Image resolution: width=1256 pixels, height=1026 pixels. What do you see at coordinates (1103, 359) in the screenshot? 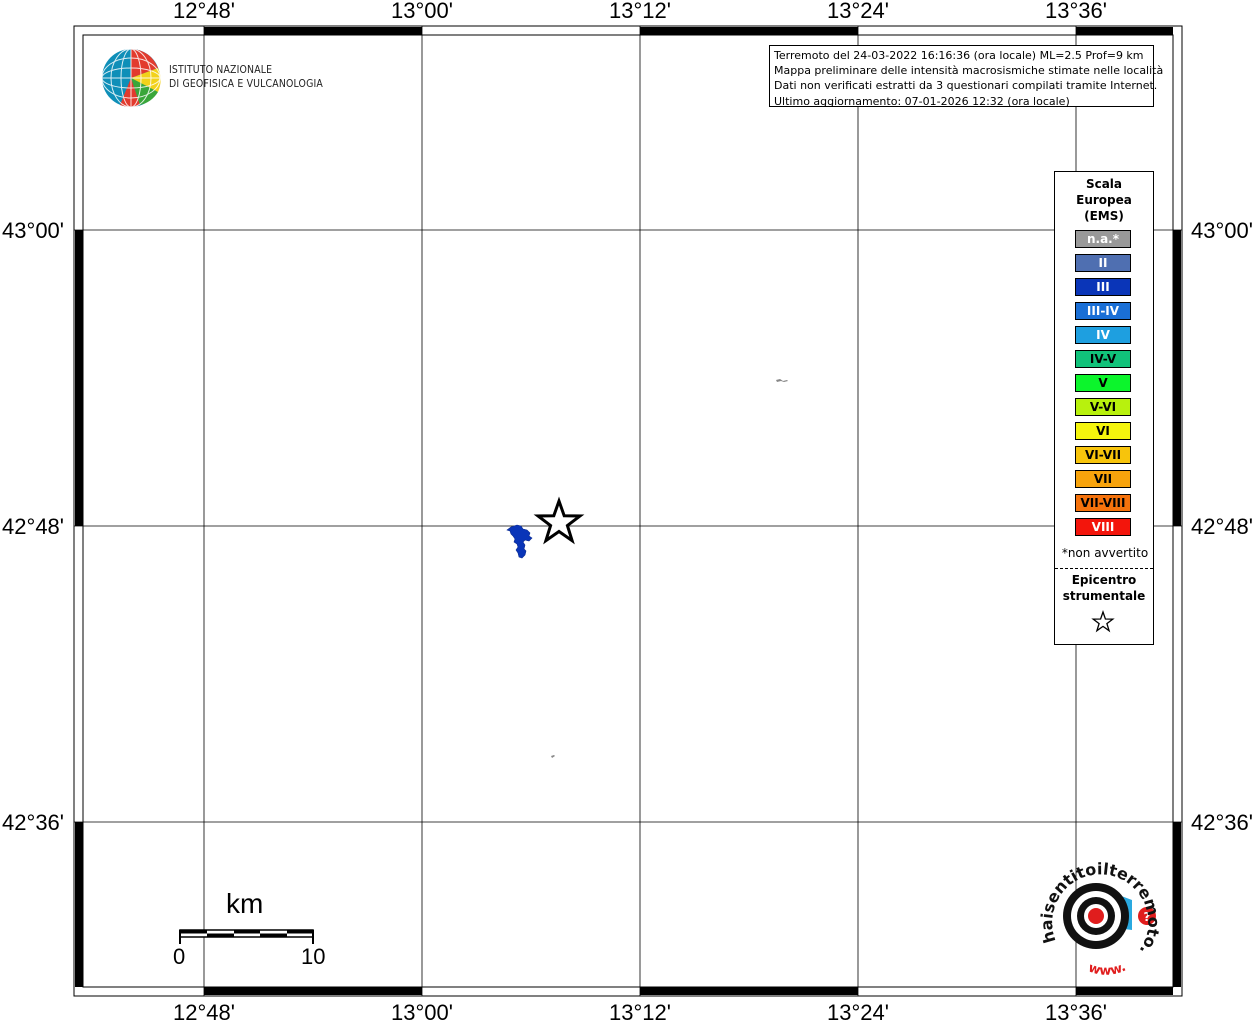
I see `legend-item-iv-v: IV-V` at bounding box center [1103, 359].